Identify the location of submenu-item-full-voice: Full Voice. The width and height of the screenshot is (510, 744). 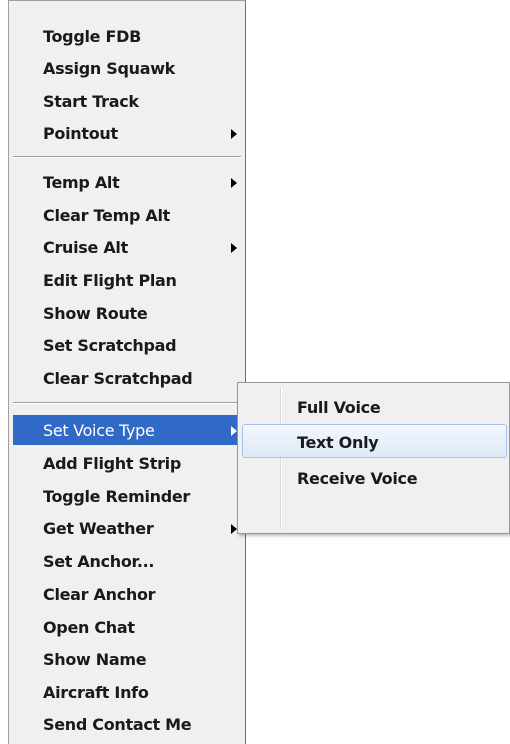
(374, 406).